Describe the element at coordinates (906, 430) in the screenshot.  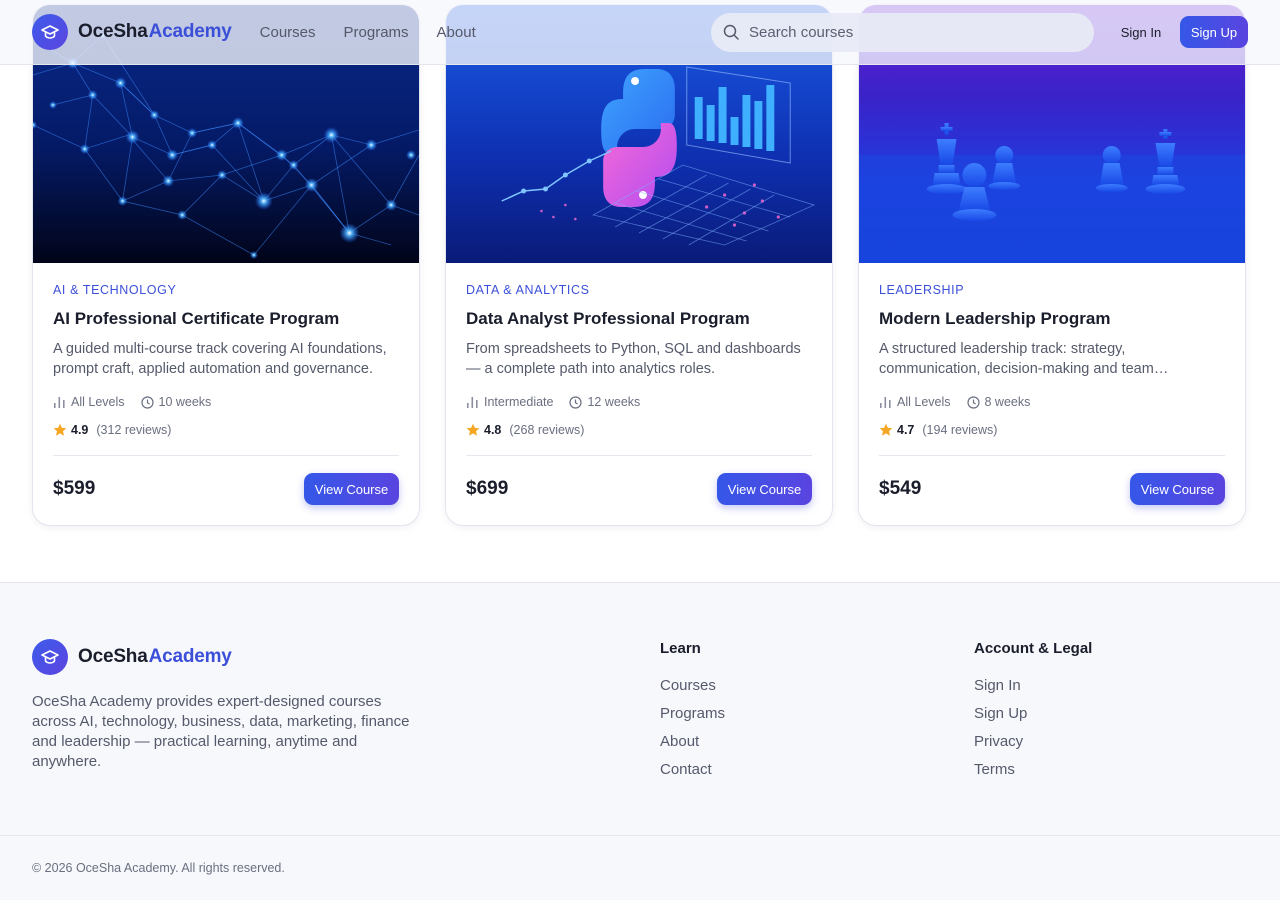
I see `rating-value: 4.7` at that location.